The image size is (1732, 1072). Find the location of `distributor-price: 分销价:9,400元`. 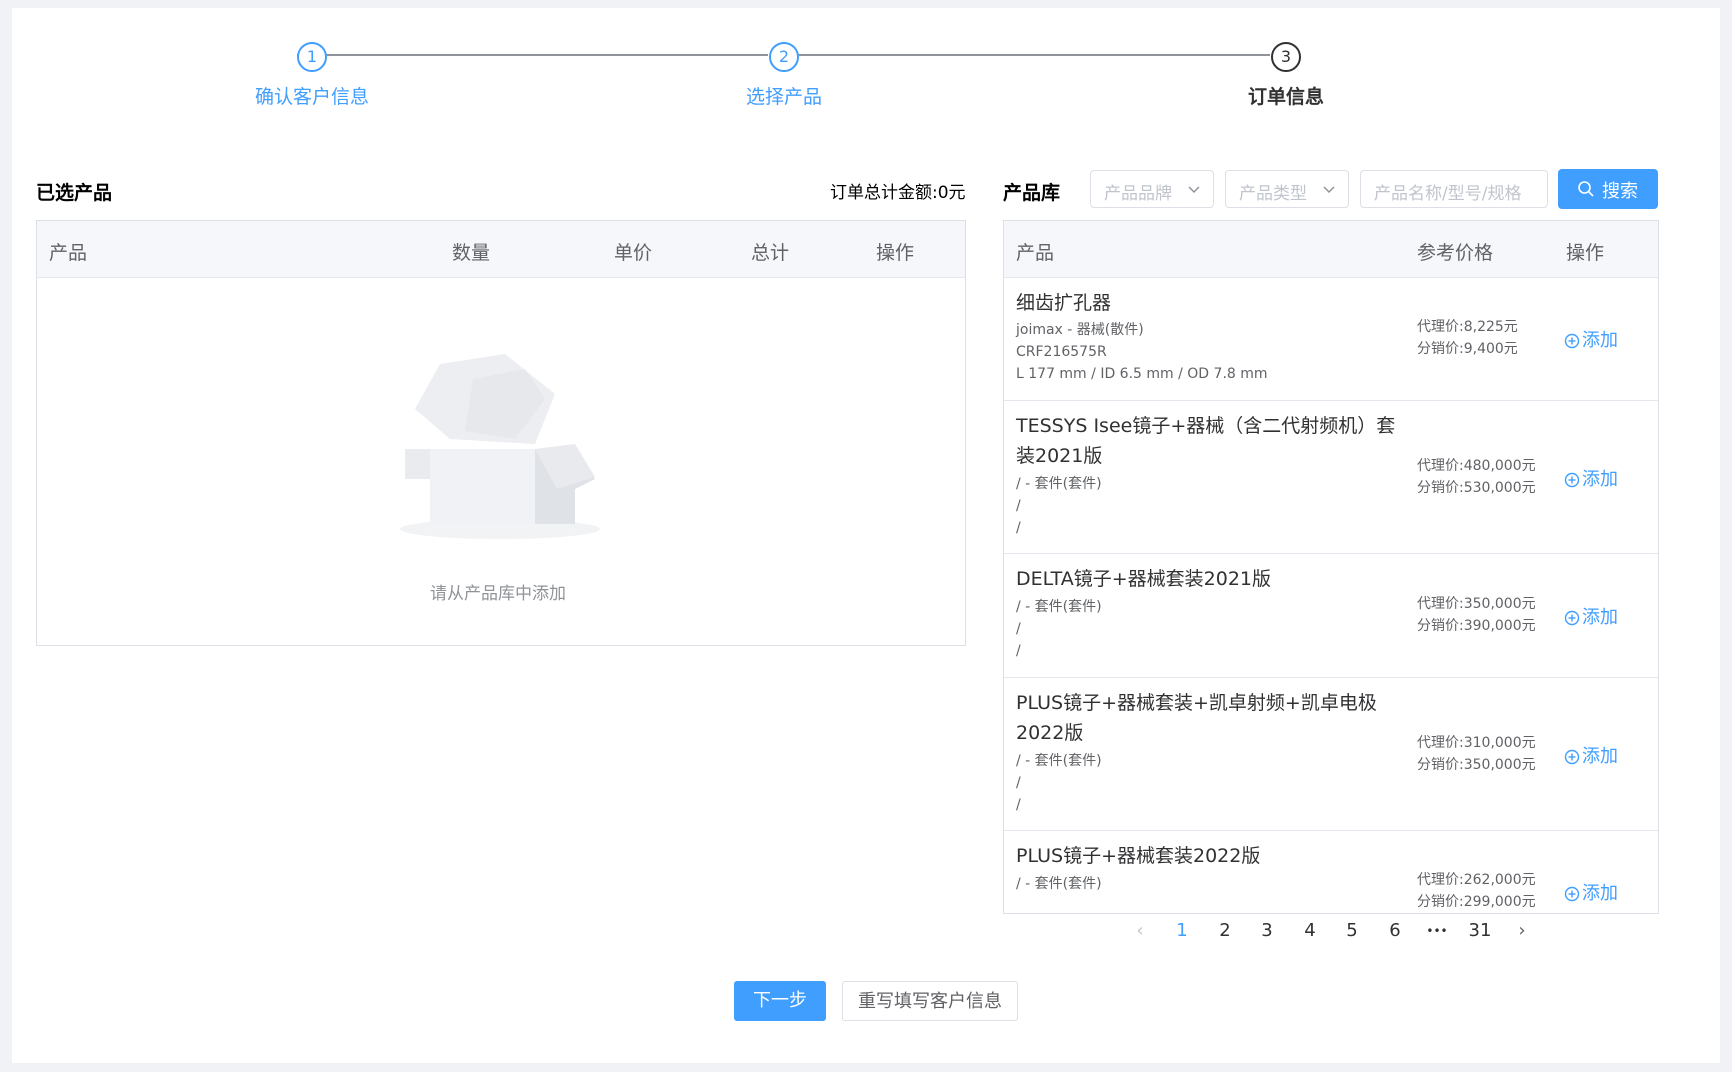

distributor-price: 分销价:9,400元 is located at coordinates (1467, 349).